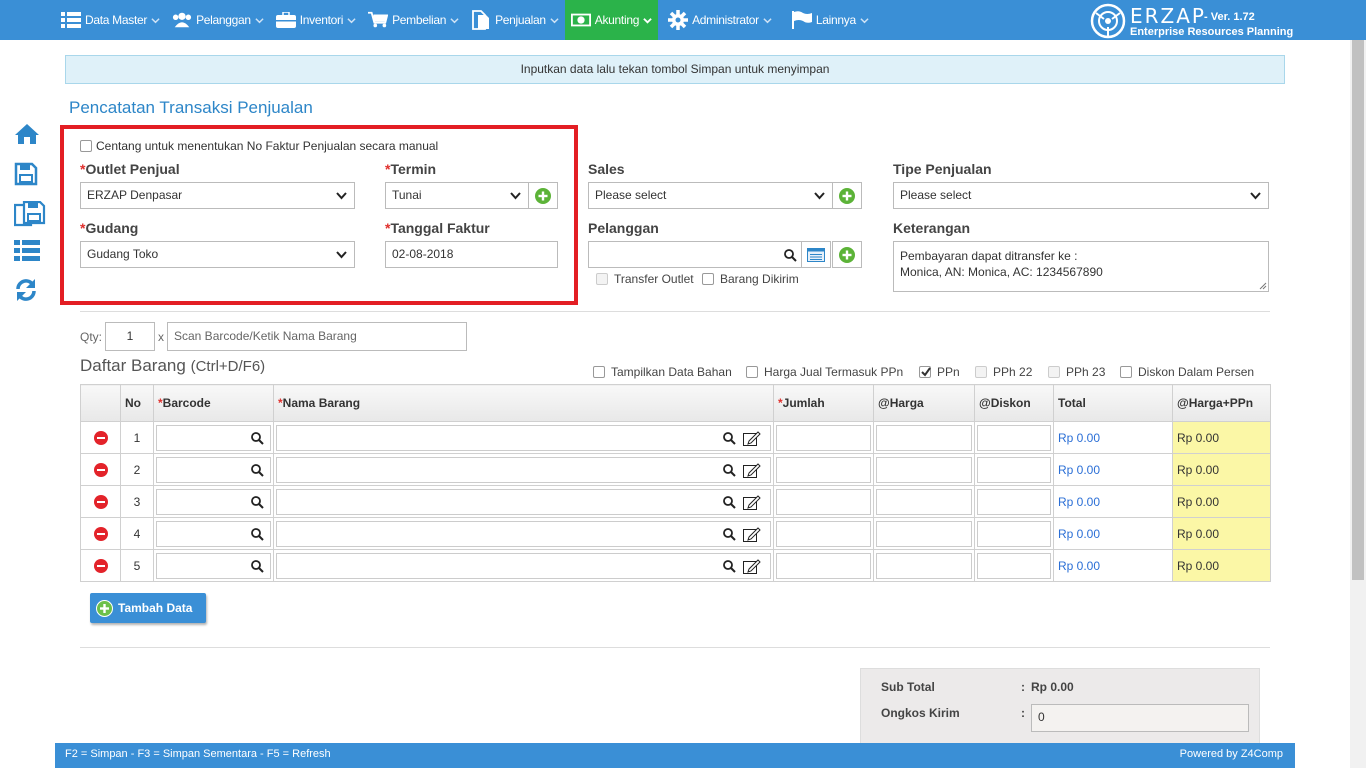  What do you see at coordinates (981, 372) in the screenshot?
I see `pph22-checkbox` at bounding box center [981, 372].